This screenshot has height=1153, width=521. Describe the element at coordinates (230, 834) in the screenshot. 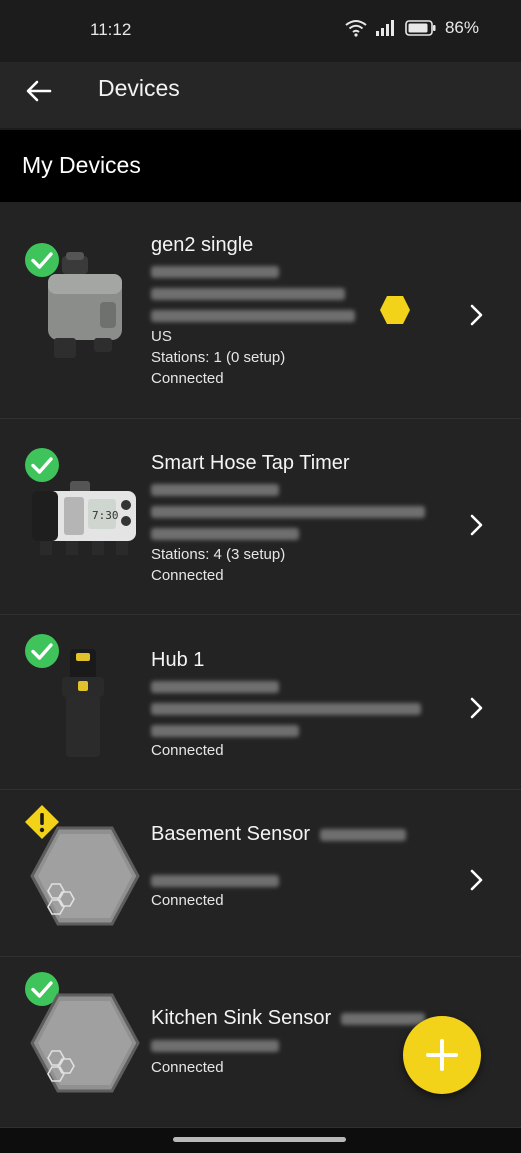

I see `device-name-text: Basement Sensor` at that location.